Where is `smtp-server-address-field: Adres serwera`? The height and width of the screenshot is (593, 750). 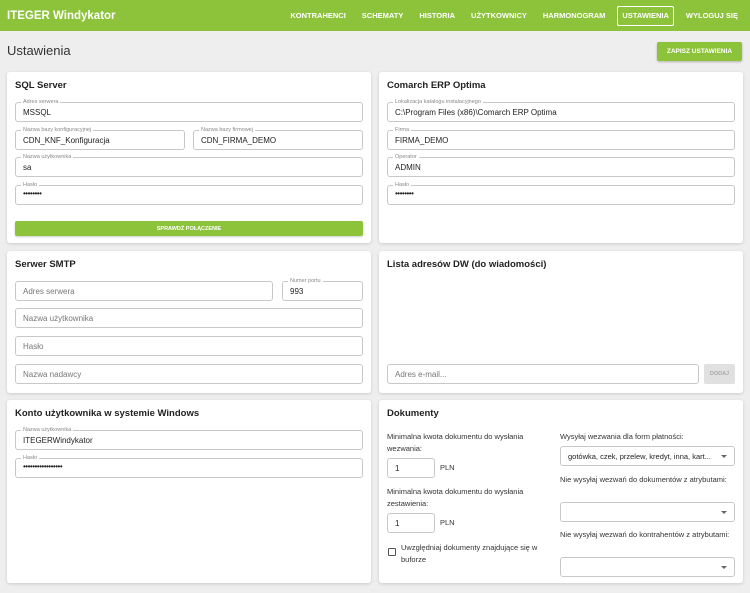 smtp-server-address-field: Adres serwera is located at coordinates (144, 291).